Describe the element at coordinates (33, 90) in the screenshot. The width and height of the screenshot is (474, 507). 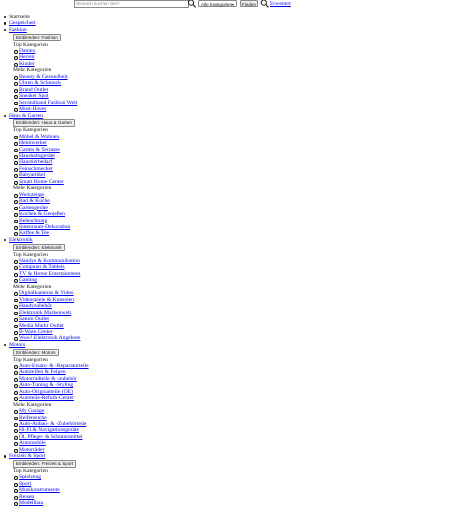
I see `category-link: Brand Outlet` at that location.